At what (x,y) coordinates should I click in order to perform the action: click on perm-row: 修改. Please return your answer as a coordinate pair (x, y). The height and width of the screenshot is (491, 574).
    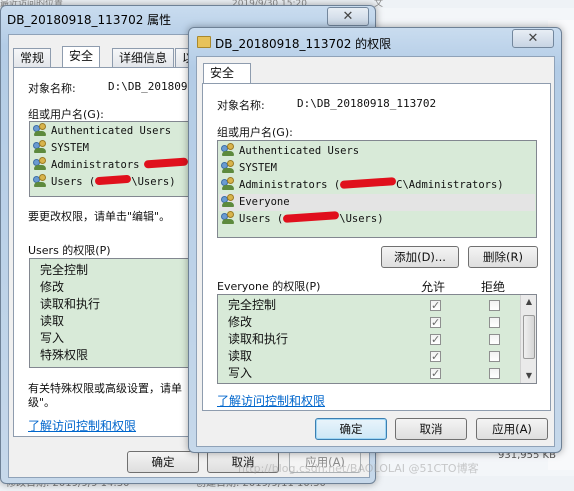
    Looking at the image, I should click on (368, 322).